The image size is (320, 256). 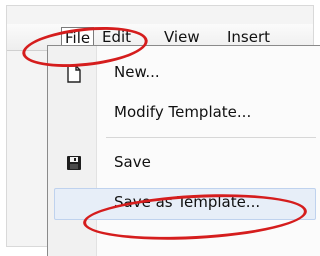 I want to click on menu-item-save: Save, so click(x=184, y=163).